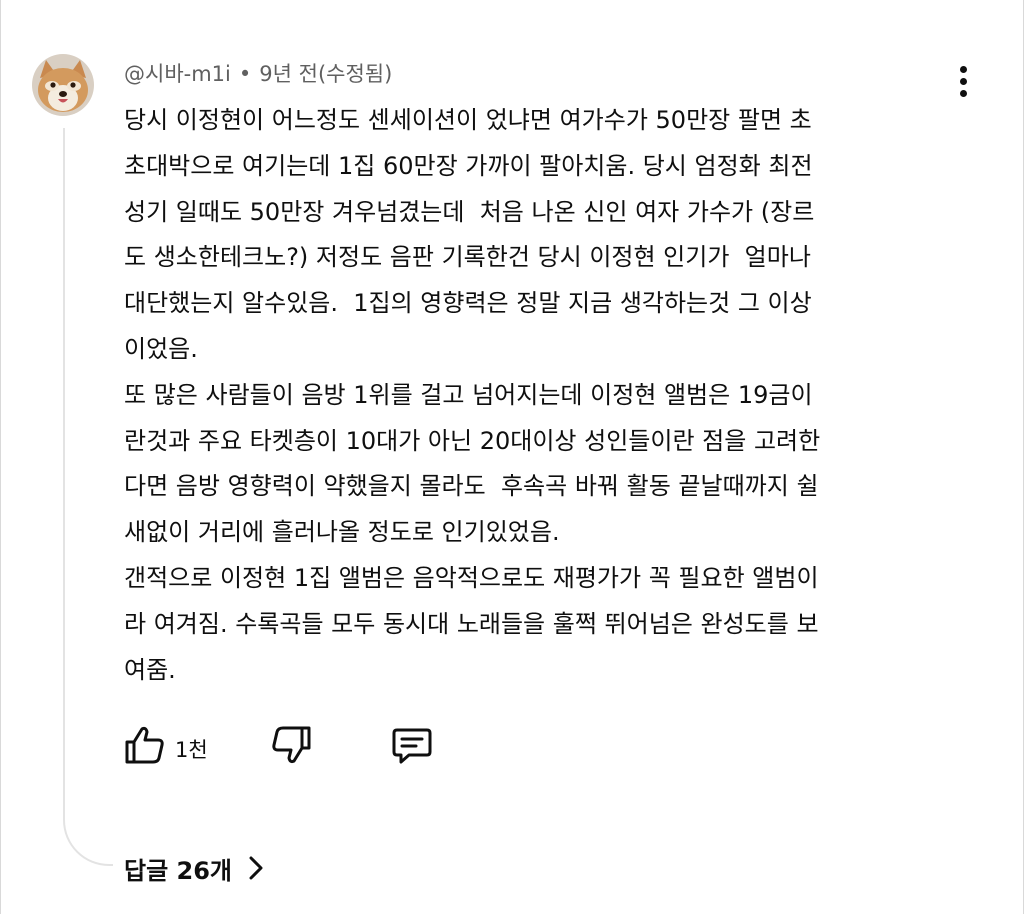  What do you see at coordinates (256, 868) in the screenshot?
I see `chevron-right-icon` at bounding box center [256, 868].